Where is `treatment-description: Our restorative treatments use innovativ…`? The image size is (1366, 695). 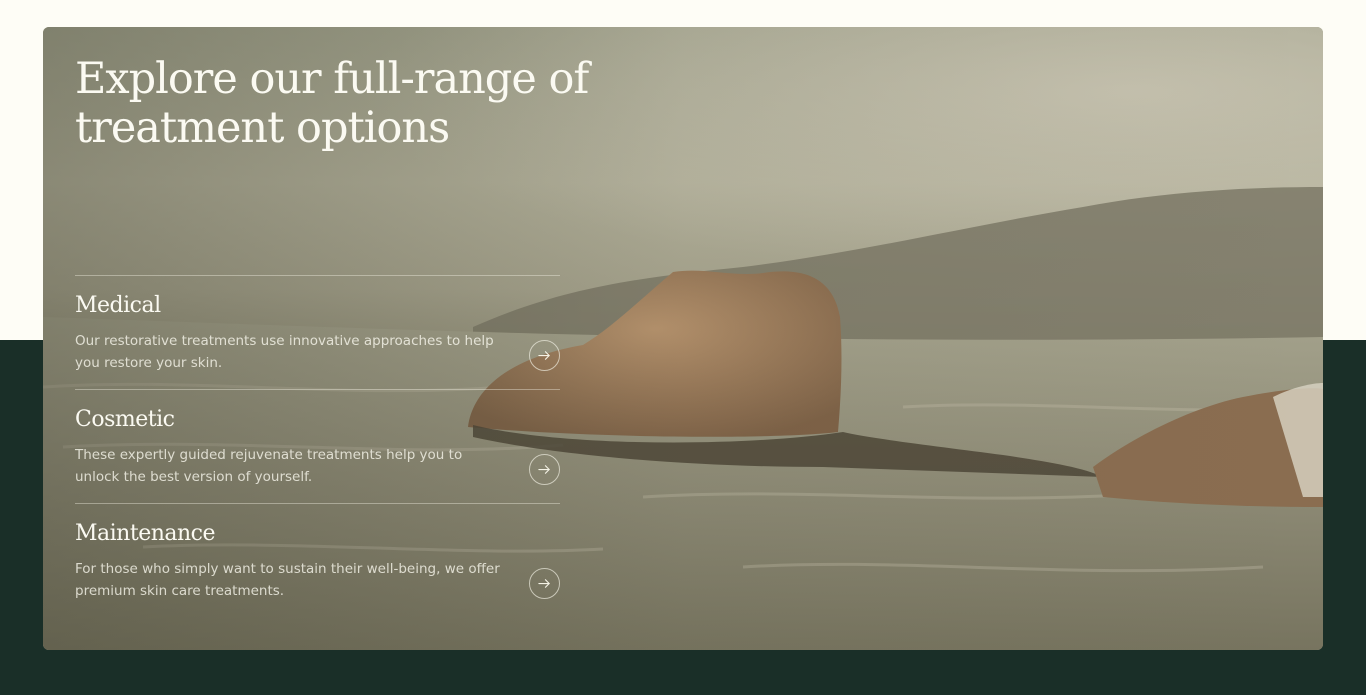 treatment-description: Our restorative treatments use innovativ… is located at coordinates (284, 352).